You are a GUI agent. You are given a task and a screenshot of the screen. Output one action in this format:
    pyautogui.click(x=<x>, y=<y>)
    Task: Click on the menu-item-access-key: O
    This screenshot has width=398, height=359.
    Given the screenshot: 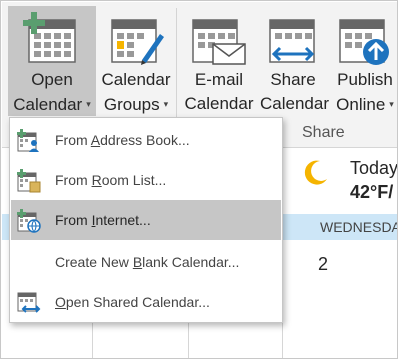 What is the action you would take?
    pyautogui.click(x=60, y=302)
    